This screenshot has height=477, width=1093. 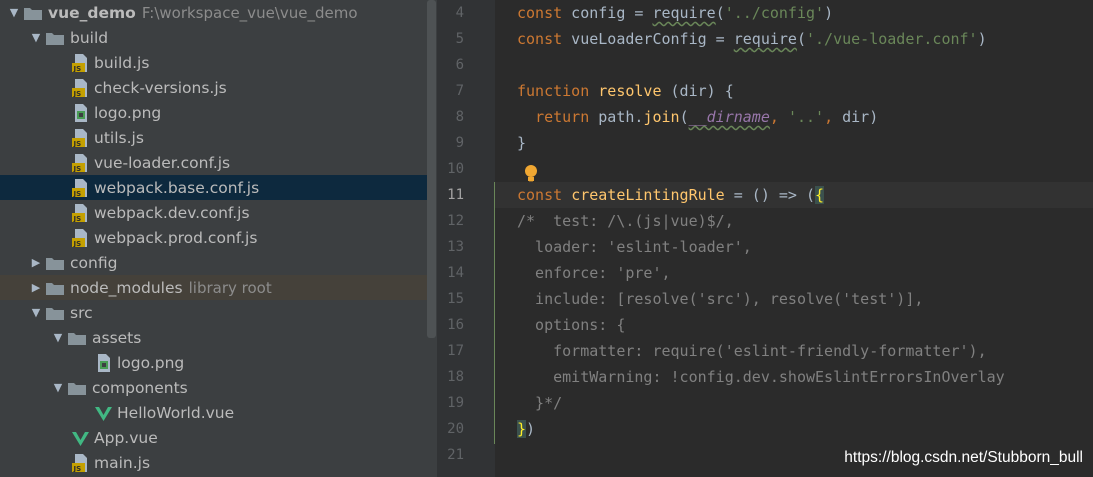 What do you see at coordinates (126, 287) in the screenshot?
I see `folder-label: node_modules` at bounding box center [126, 287].